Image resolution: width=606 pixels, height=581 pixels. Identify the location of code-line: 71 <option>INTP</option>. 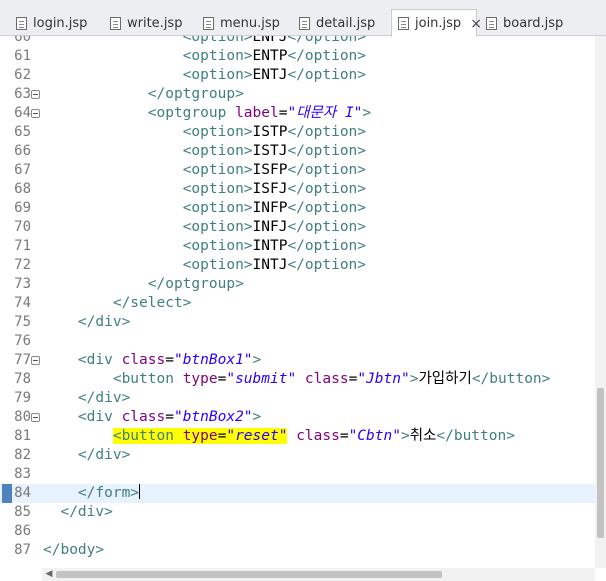
(297, 246).